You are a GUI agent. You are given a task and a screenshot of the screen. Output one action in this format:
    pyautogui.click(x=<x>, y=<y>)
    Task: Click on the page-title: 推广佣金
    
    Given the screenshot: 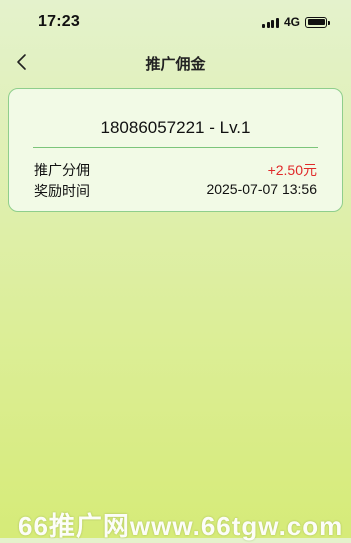 What is the action you would take?
    pyautogui.click(x=175, y=64)
    